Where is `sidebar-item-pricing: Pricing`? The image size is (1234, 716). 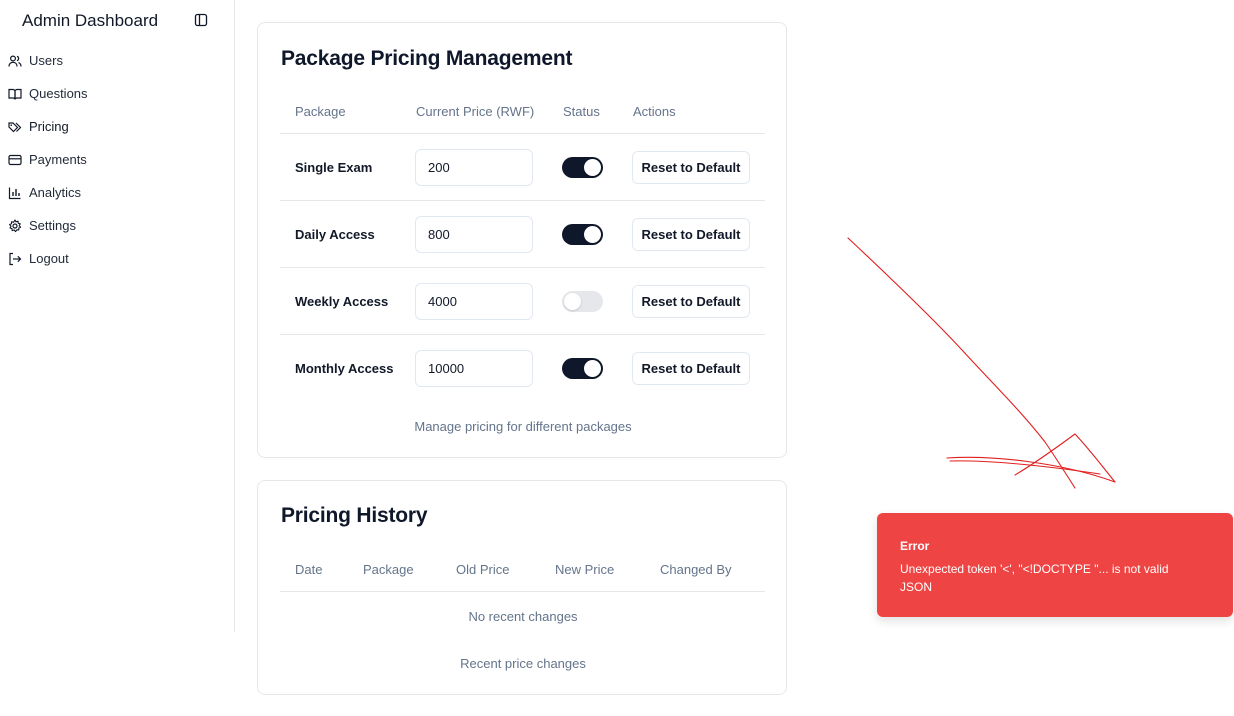 sidebar-item-pricing: Pricing is located at coordinates (48, 126).